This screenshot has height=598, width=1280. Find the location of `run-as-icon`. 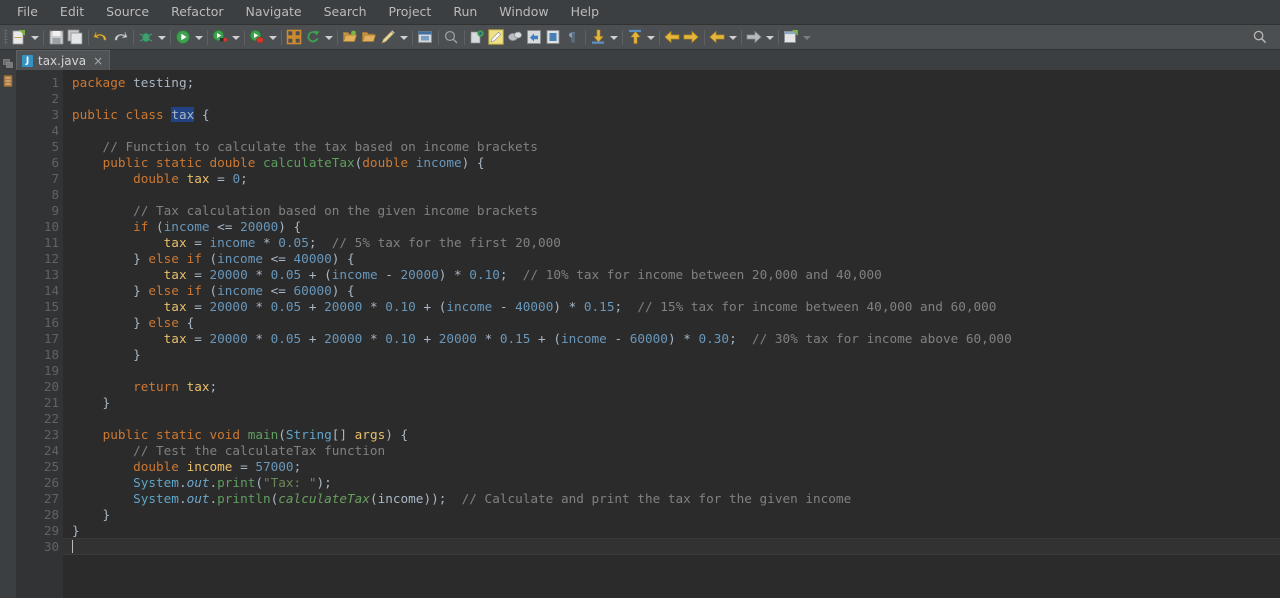

run-as-icon is located at coordinates (220, 37).